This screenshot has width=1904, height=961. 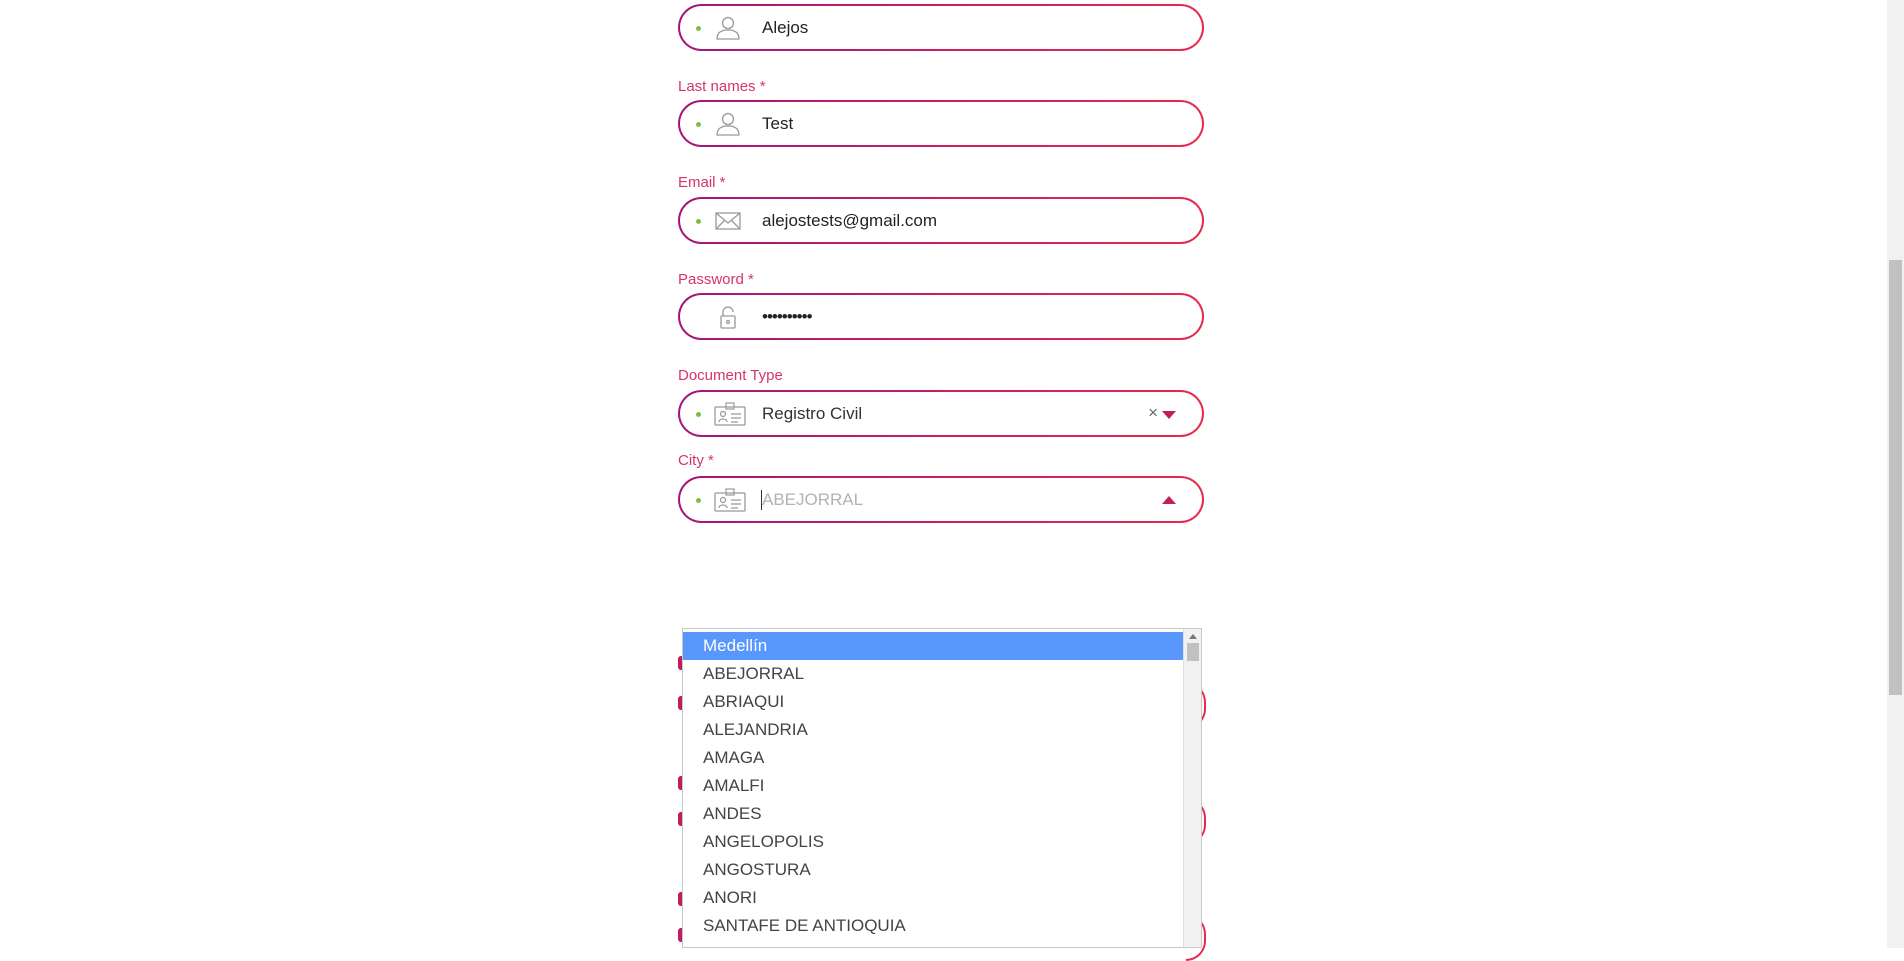 I want to click on last-names-value: Test, so click(x=778, y=123).